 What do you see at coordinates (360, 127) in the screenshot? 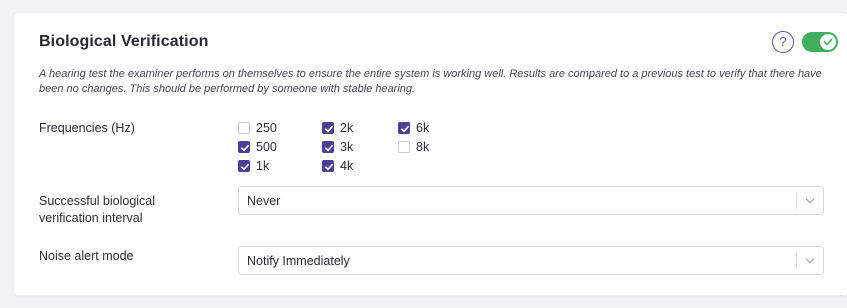
I see `frequency-option-2k: 2k` at bounding box center [360, 127].